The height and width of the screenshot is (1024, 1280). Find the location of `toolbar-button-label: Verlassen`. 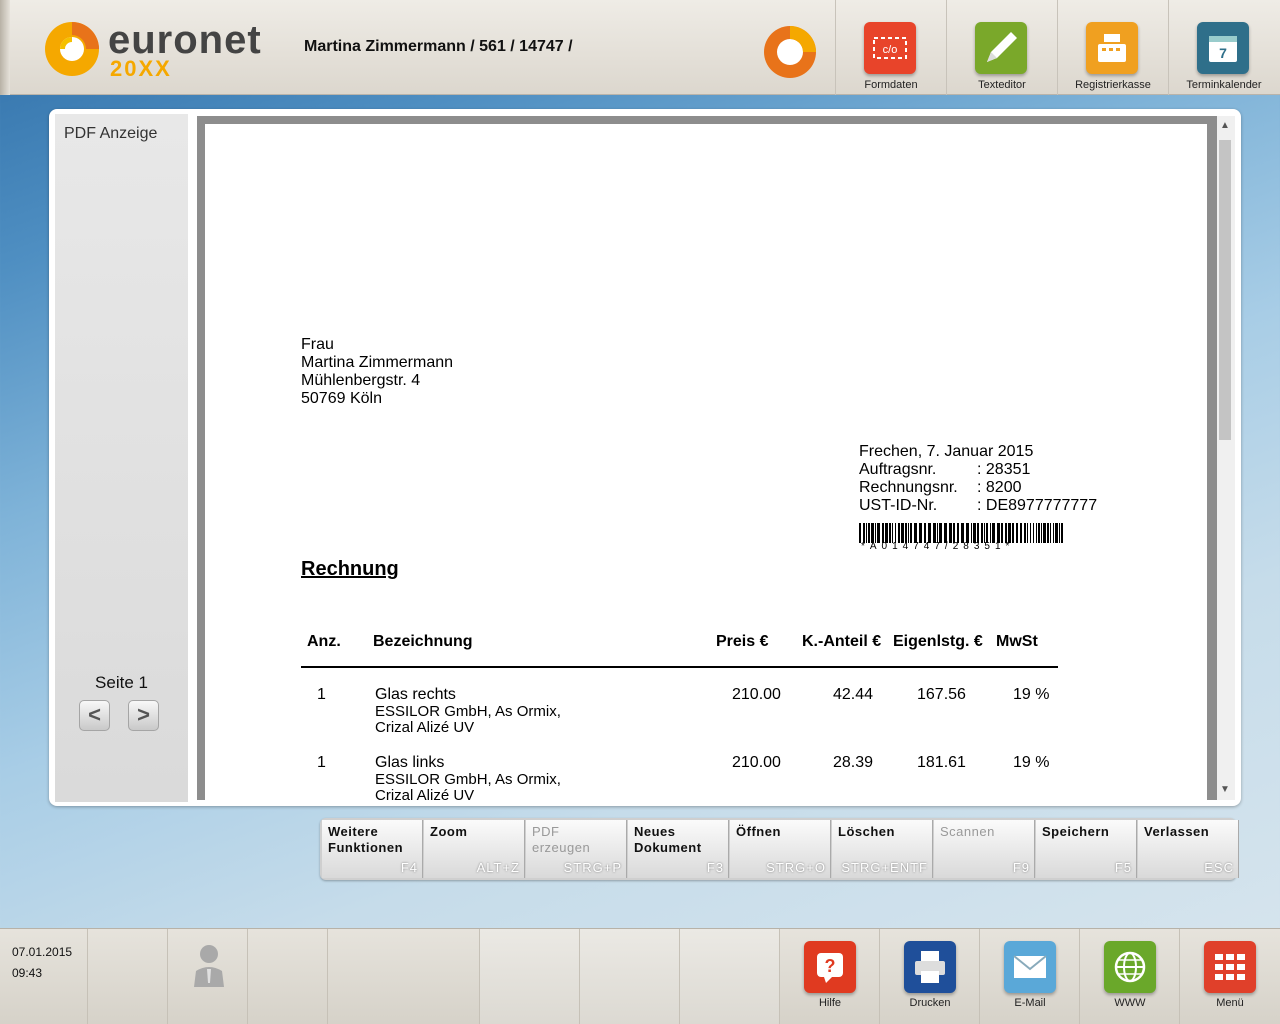

toolbar-button-label: Verlassen is located at coordinates (1177, 831).